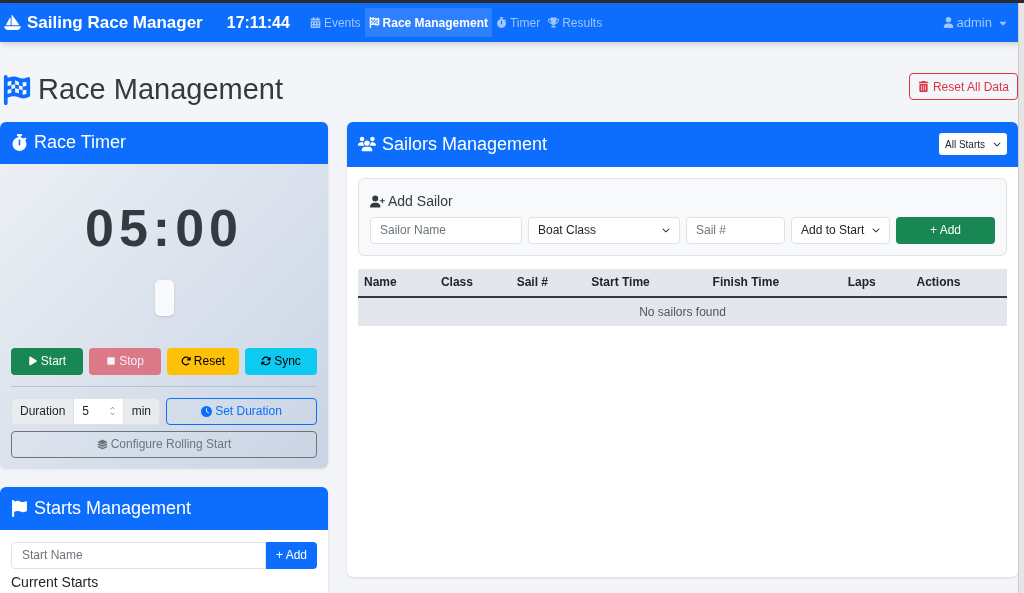 This screenshot has width=1024, height=593. What do you see at coordinates (923, 87) in the screenshot?
I see `trash-icon` at bounding box center [923, 87].